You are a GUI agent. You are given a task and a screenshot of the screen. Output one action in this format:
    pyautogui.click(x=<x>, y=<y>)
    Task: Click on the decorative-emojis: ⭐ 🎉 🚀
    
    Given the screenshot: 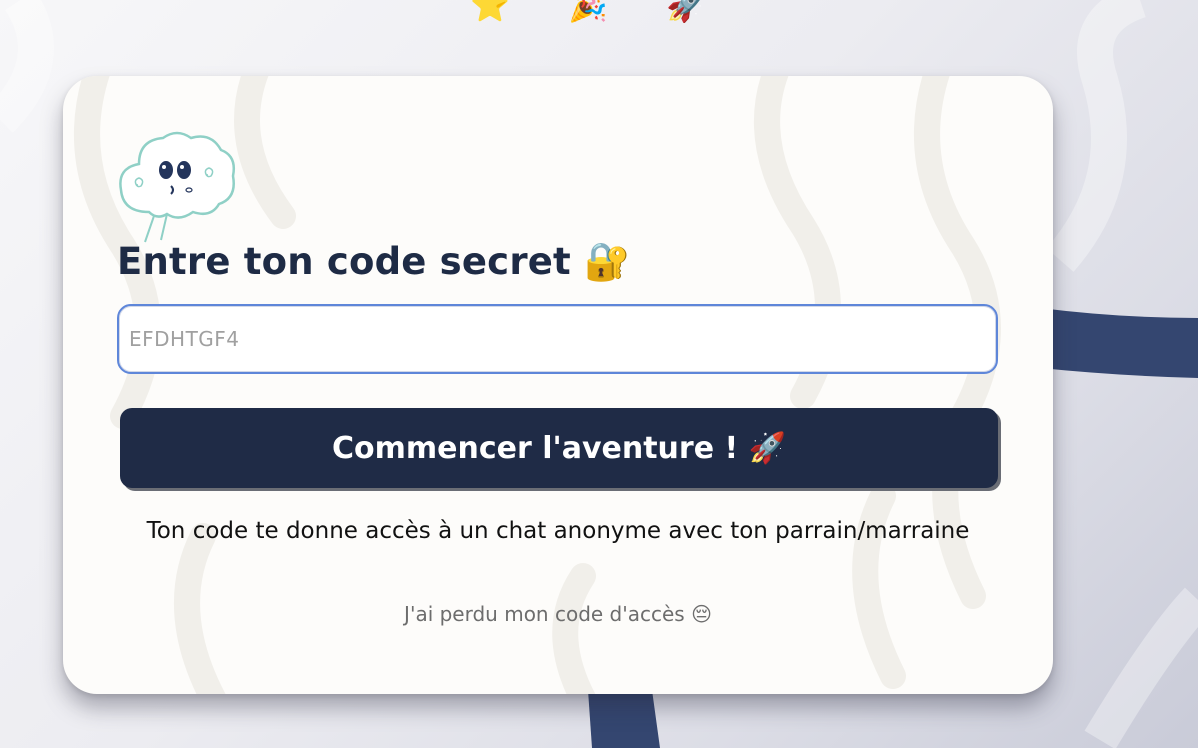 What is the action you would take?
    pyautogui.click(x=600, y=12)
    